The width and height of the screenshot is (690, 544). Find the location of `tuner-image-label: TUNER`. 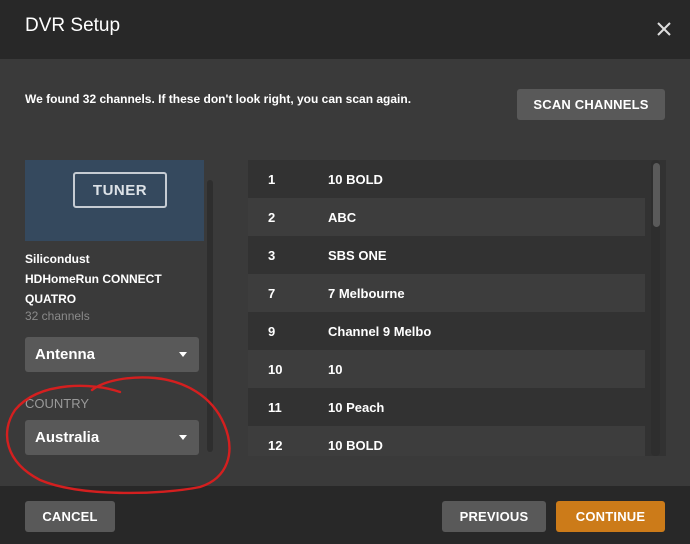

tuner-image-label: TUNER is located at coordinates (120, 190).